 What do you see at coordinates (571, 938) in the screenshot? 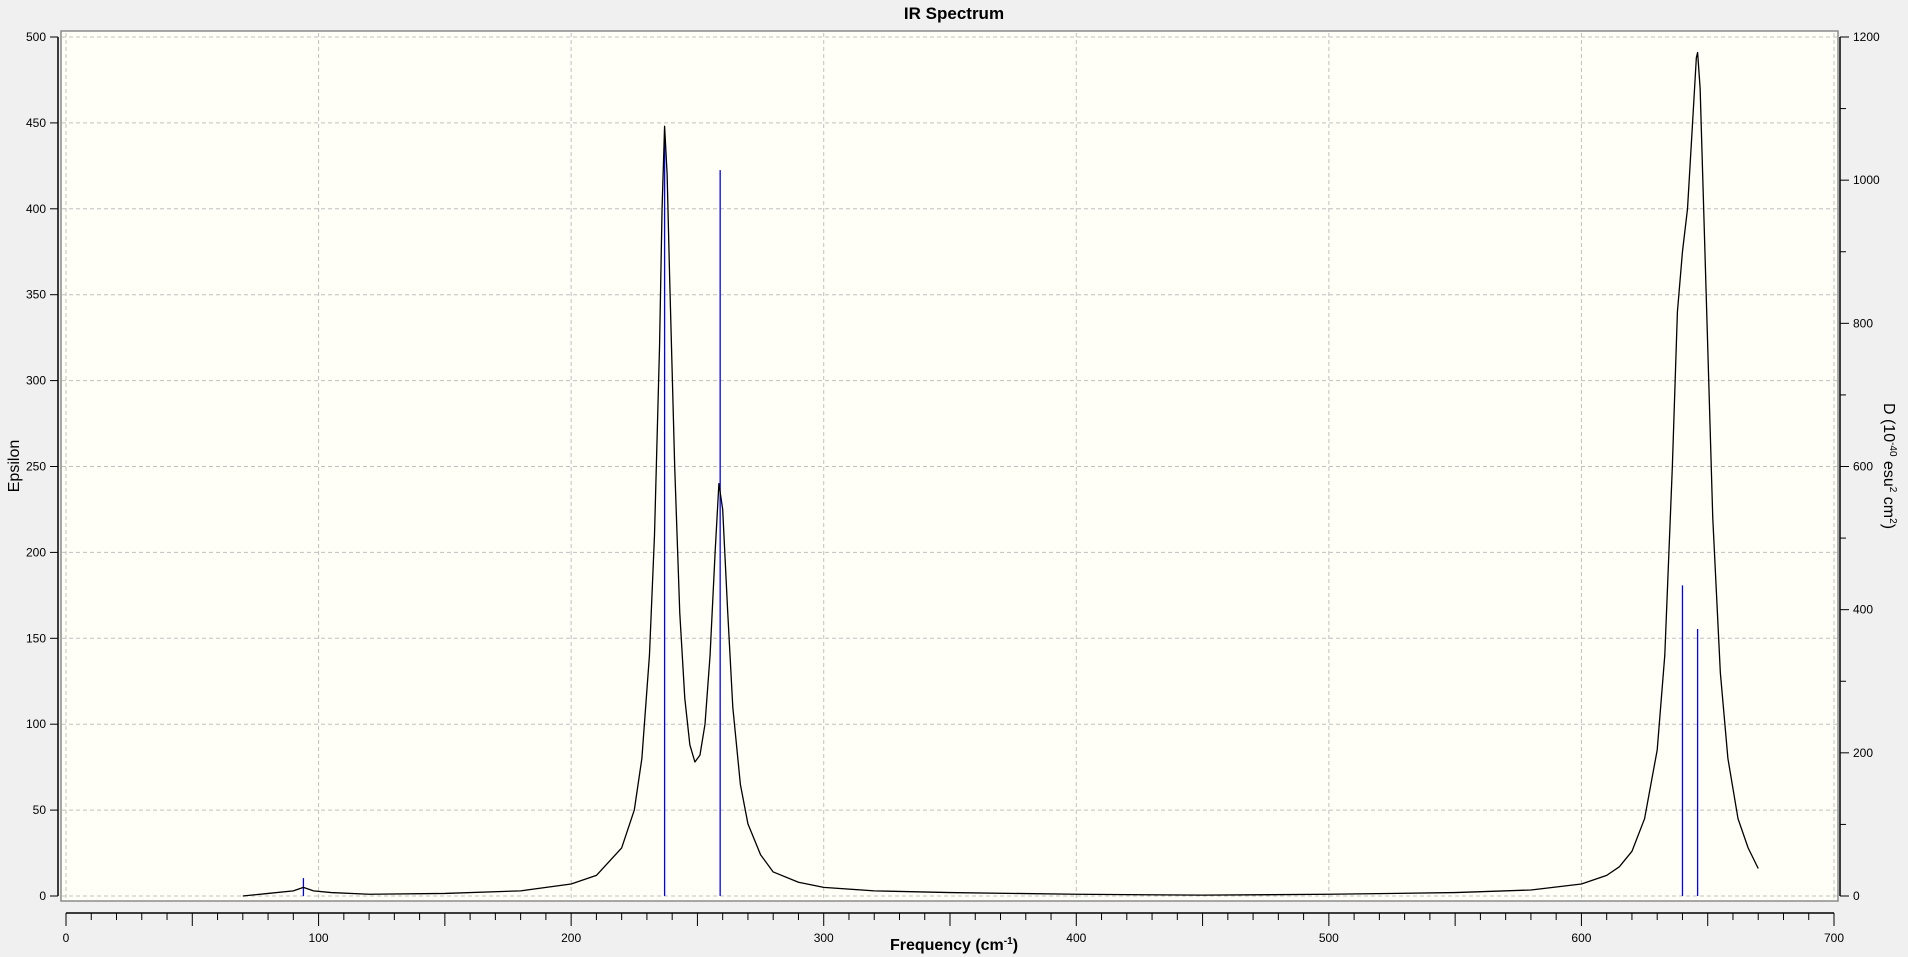
I see `x-tick-label: 200` at bounding box center [571, 938].